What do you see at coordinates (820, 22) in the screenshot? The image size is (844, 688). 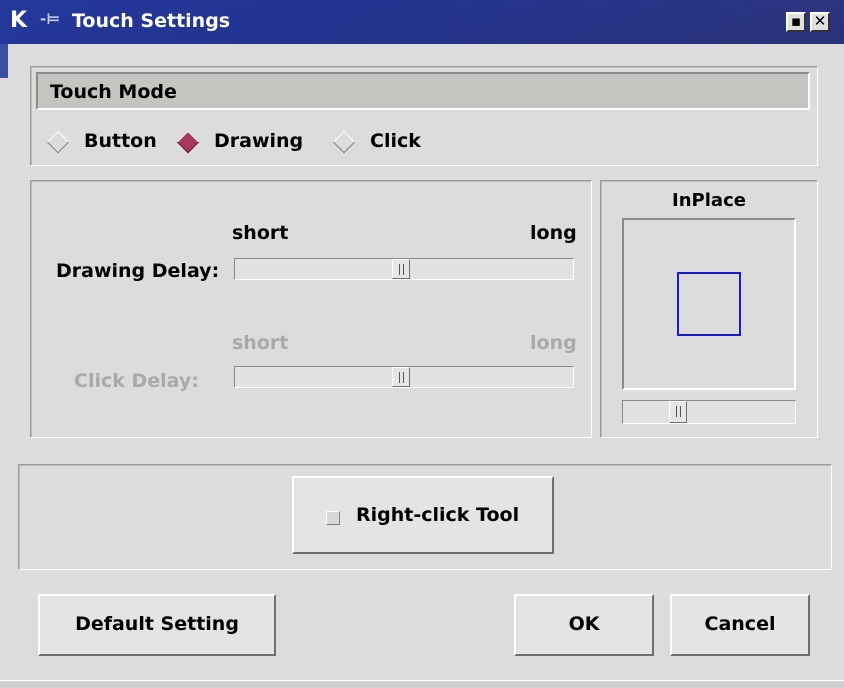 I see `close-button: ✕` at bounding box center [820, 22].